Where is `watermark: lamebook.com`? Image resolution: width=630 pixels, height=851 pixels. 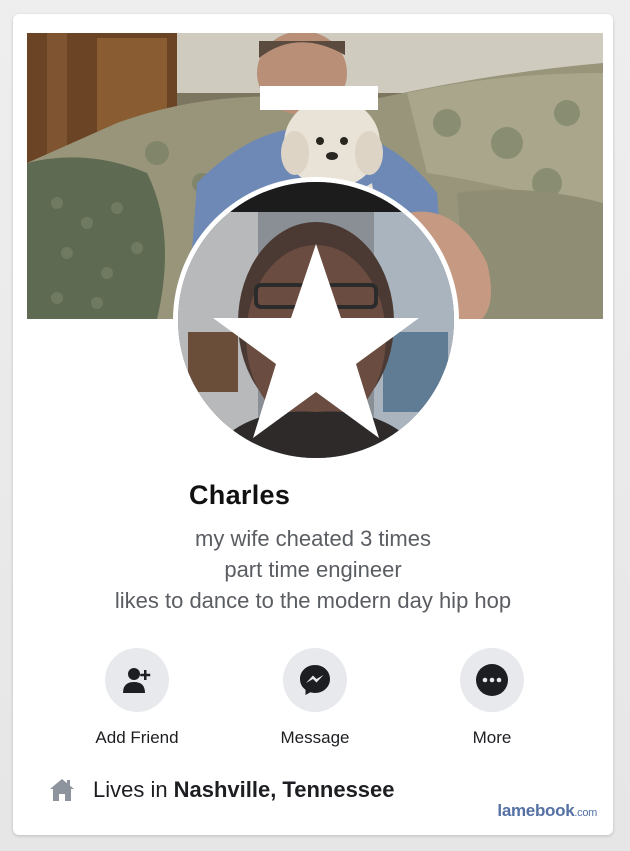 watermark: lamebook.com is located at coordinates (547, 811).